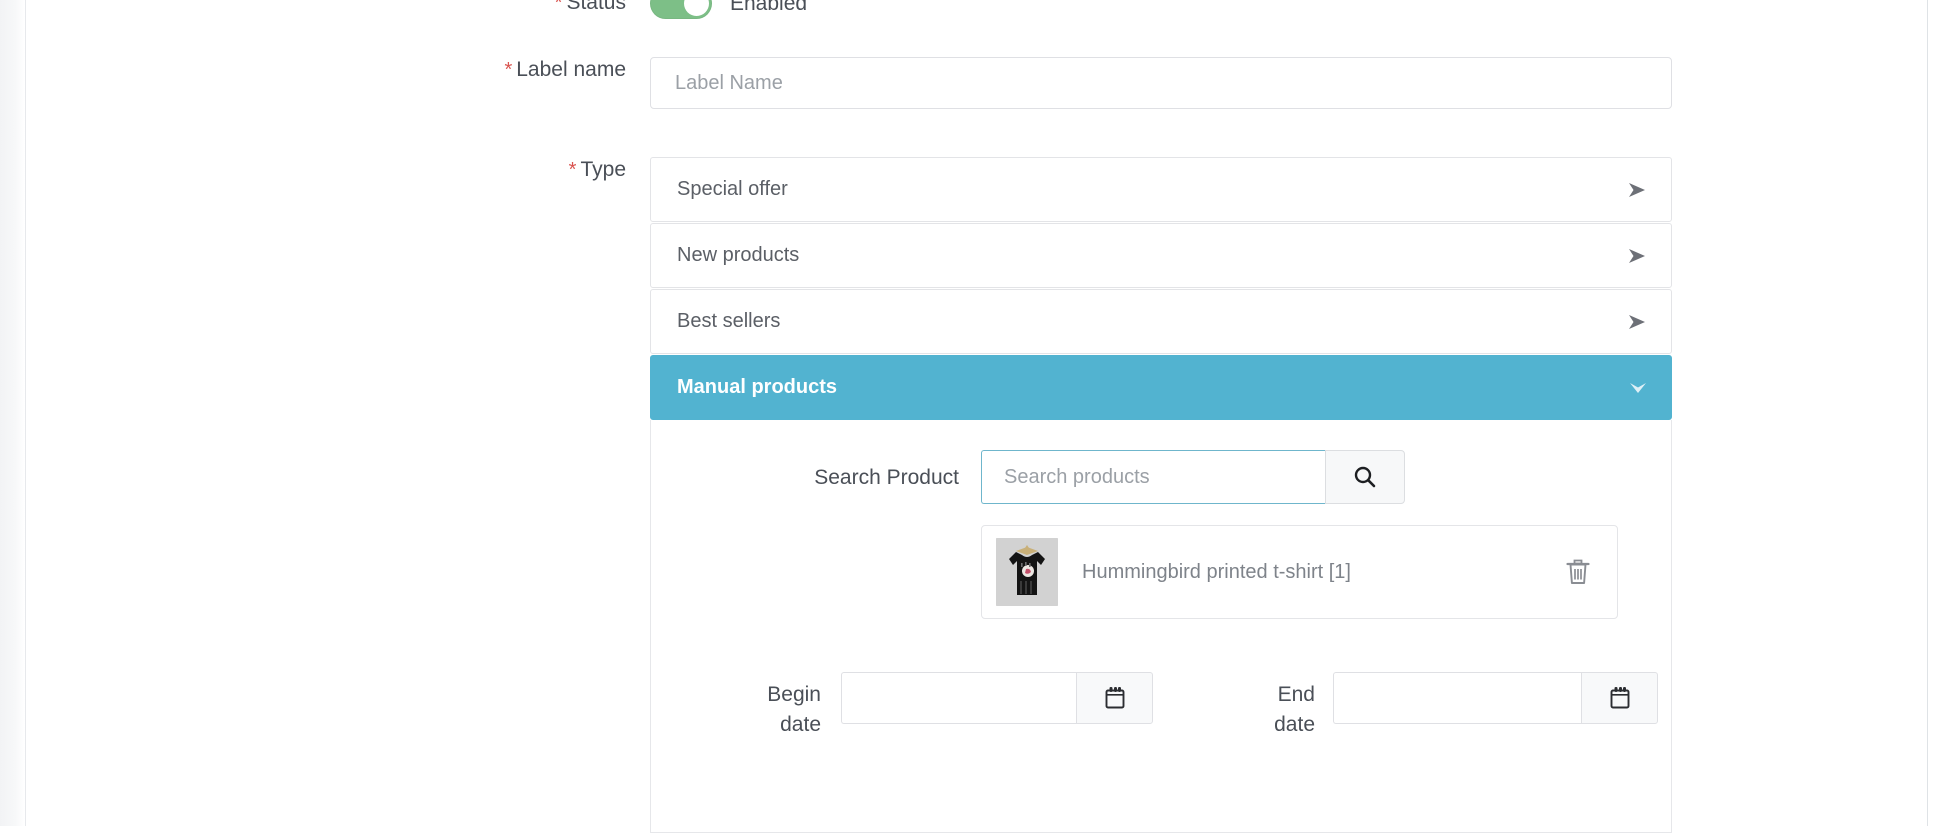  I want to click on type-option-special-offer: Special offer, so click(1161, 189).